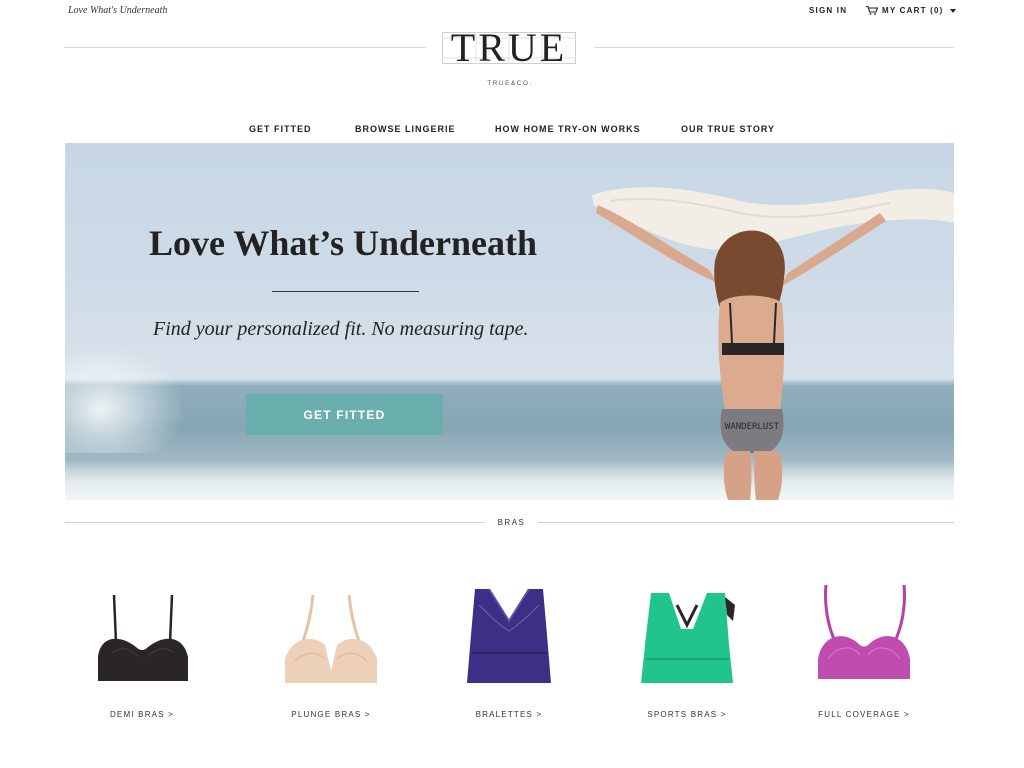 The image size is (1024, 768). What do you see at coordinates (746, 522) in the screenshot?
I see `section-divider-right` at bounding box center [746, 522].